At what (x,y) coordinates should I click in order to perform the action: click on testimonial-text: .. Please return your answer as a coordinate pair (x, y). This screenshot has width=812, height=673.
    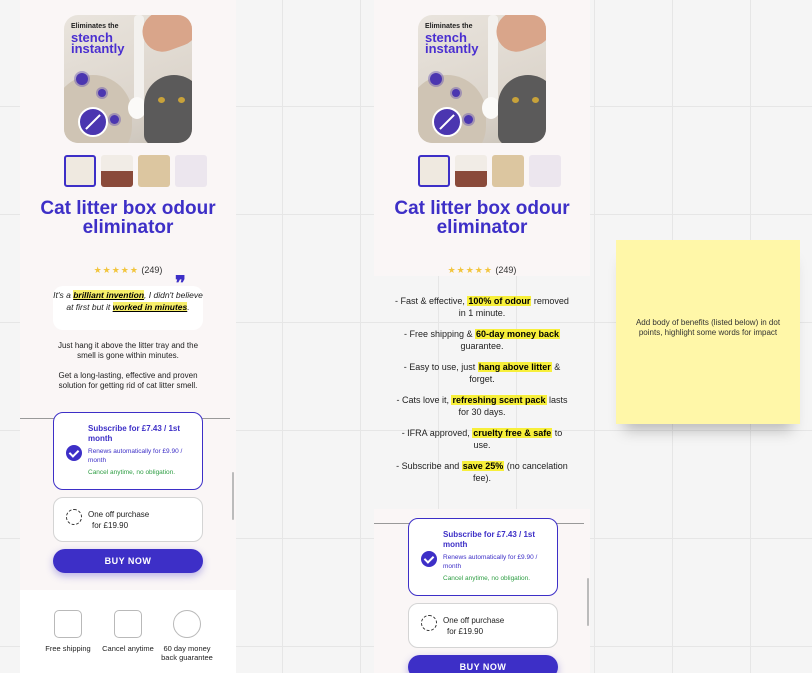
    Looking at the image, I should click on (188, 307).